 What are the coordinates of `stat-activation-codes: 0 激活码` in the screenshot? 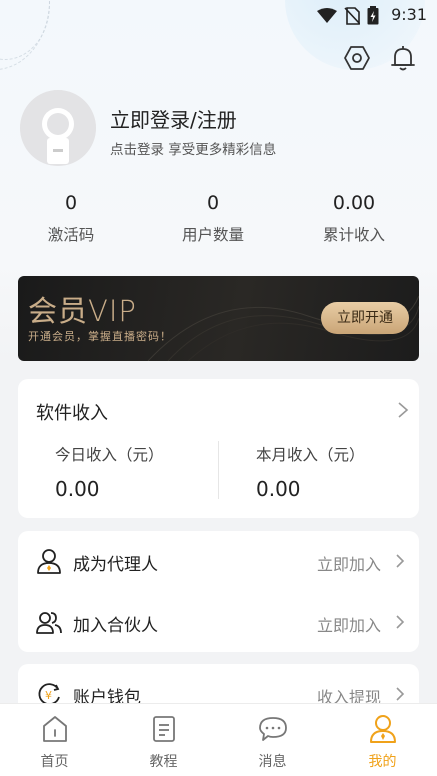 It's located at (71, 218).